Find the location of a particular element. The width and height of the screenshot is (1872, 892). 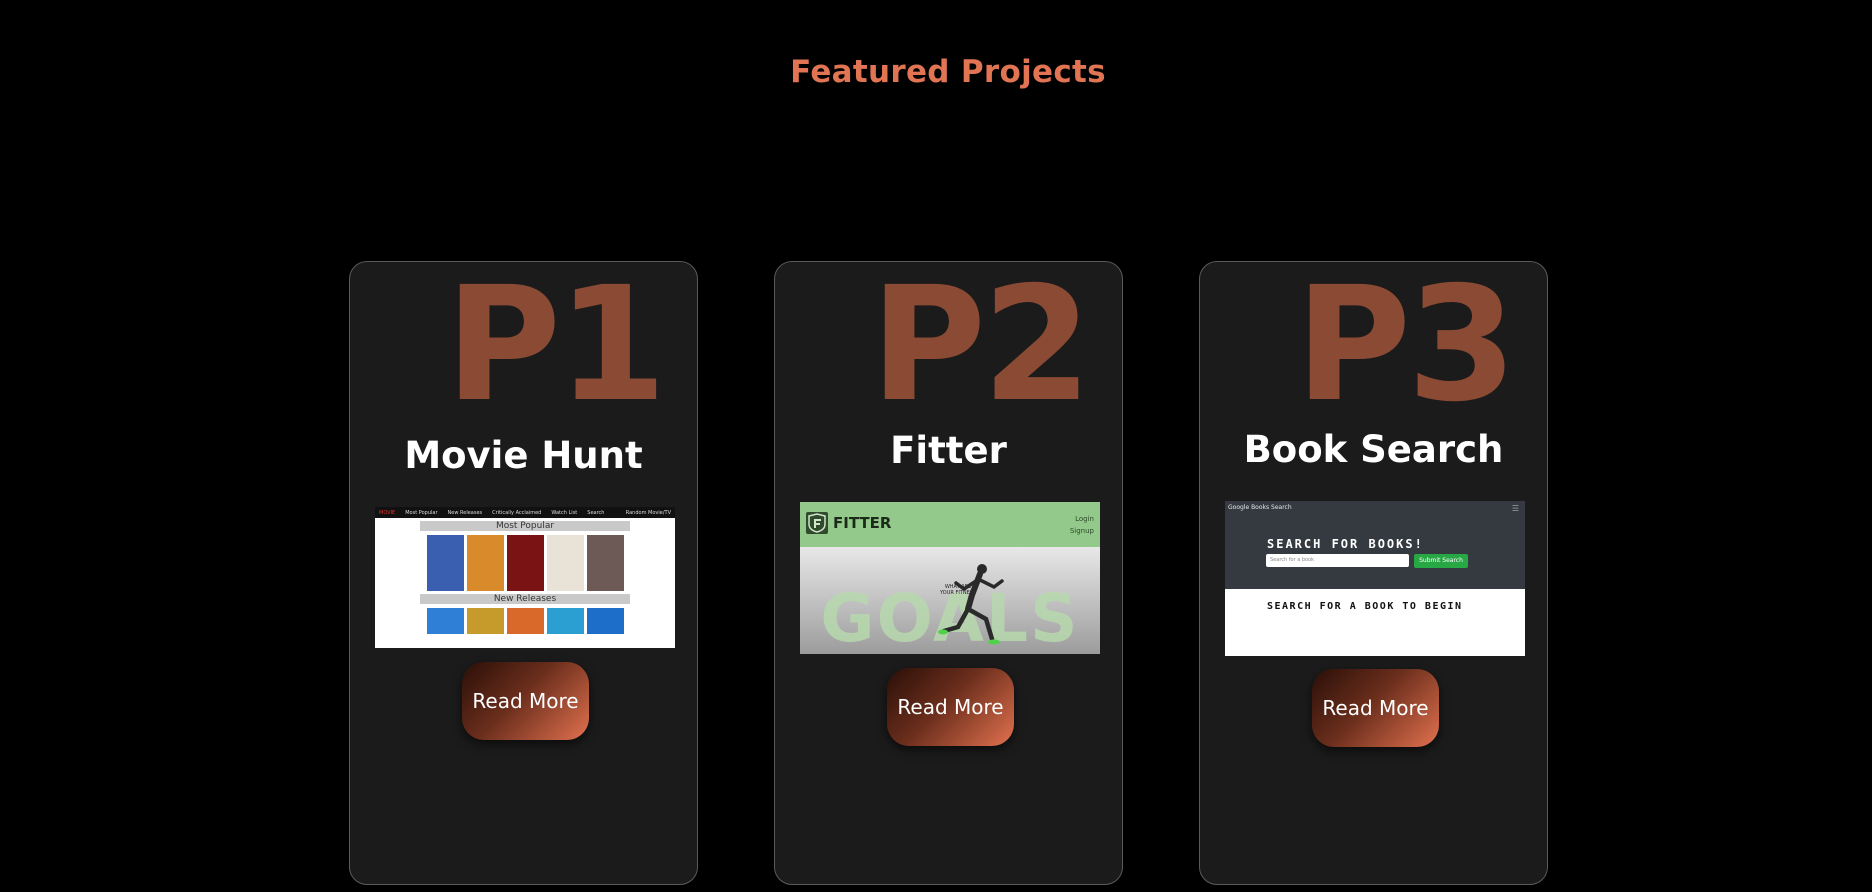

screenshot-submit-button: Submit Search is located at coordinates (1441, 561).